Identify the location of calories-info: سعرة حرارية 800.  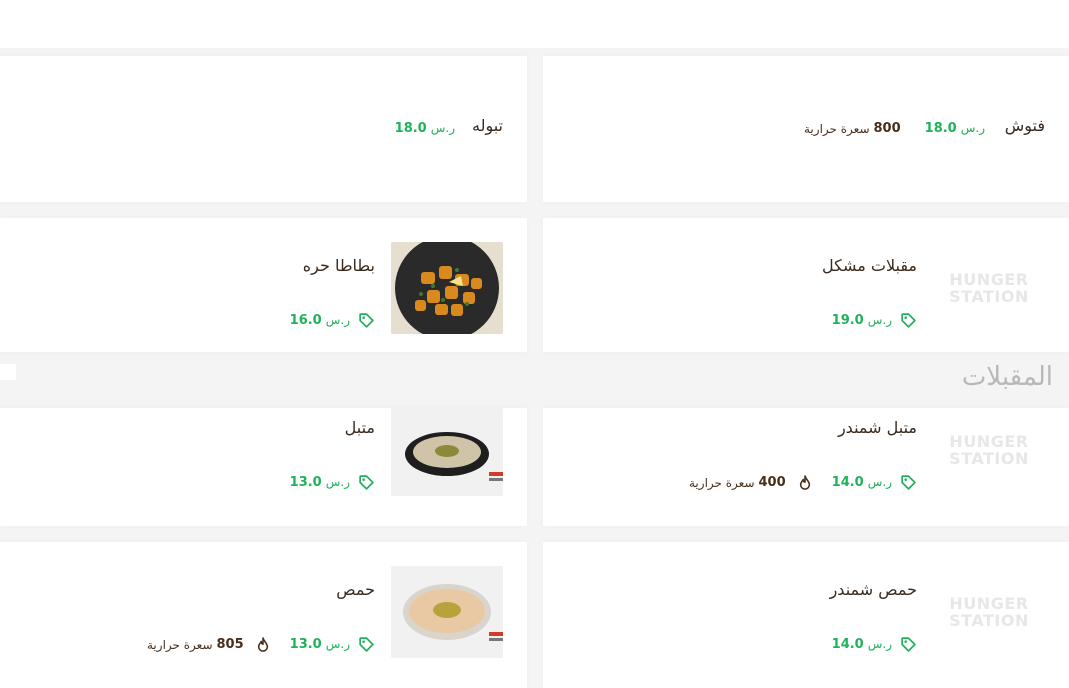
(852, 128).